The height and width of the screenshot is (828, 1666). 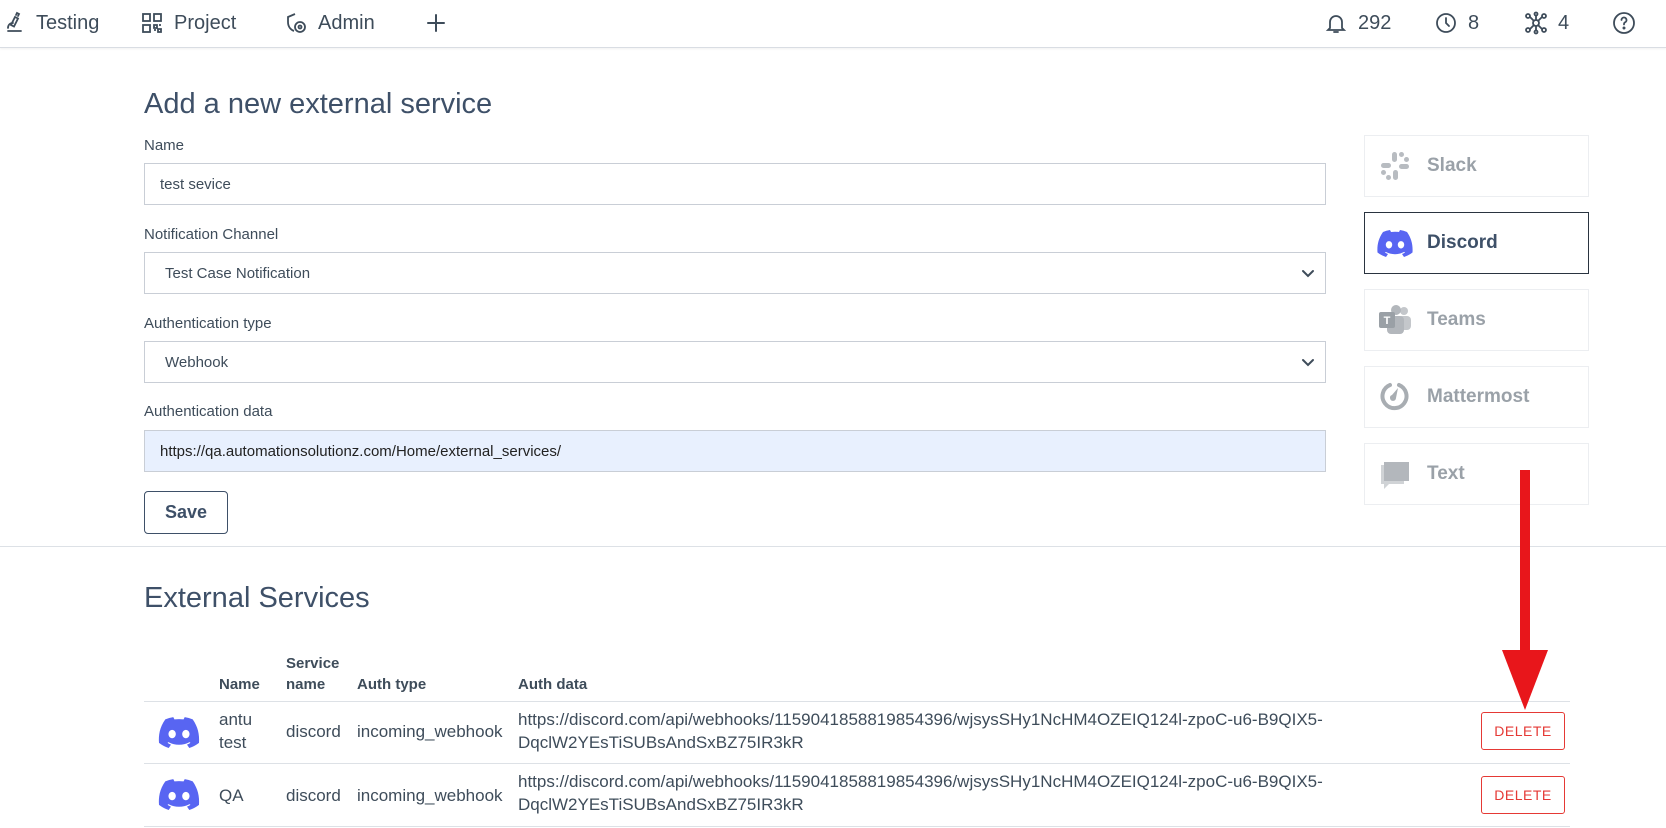 What do you see at coordinates (735, 362) in the screenshot?
I see `auth-type-select: Webhook` at bounding box center [735, 362].